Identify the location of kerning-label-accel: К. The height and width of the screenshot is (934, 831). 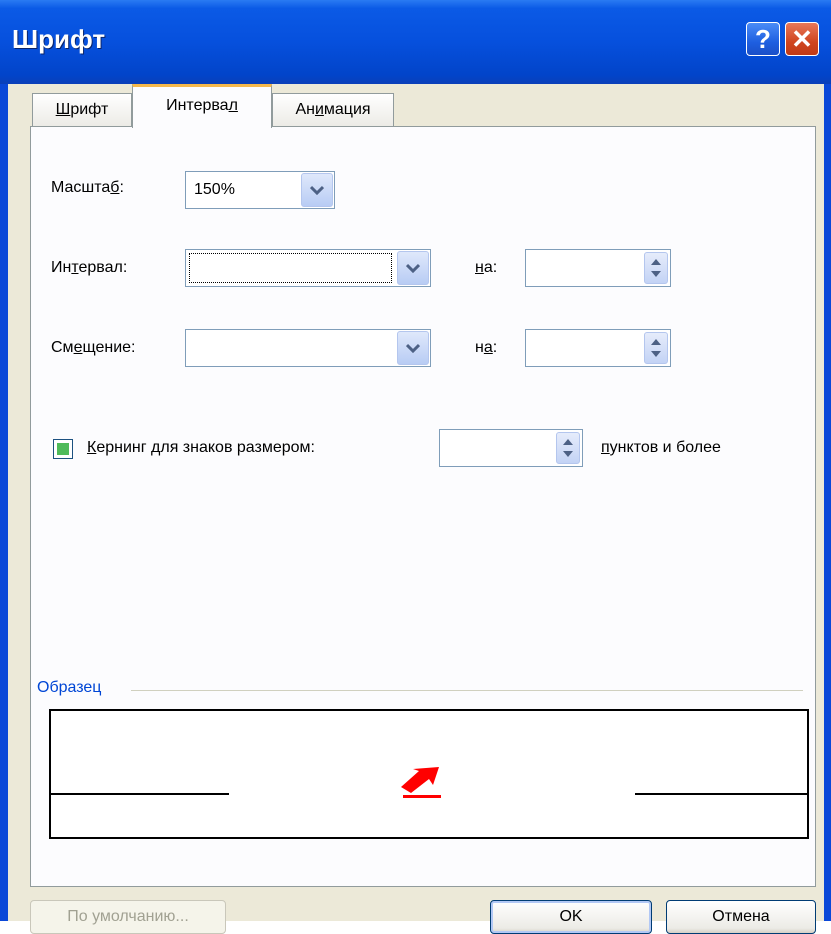
(92, 447).